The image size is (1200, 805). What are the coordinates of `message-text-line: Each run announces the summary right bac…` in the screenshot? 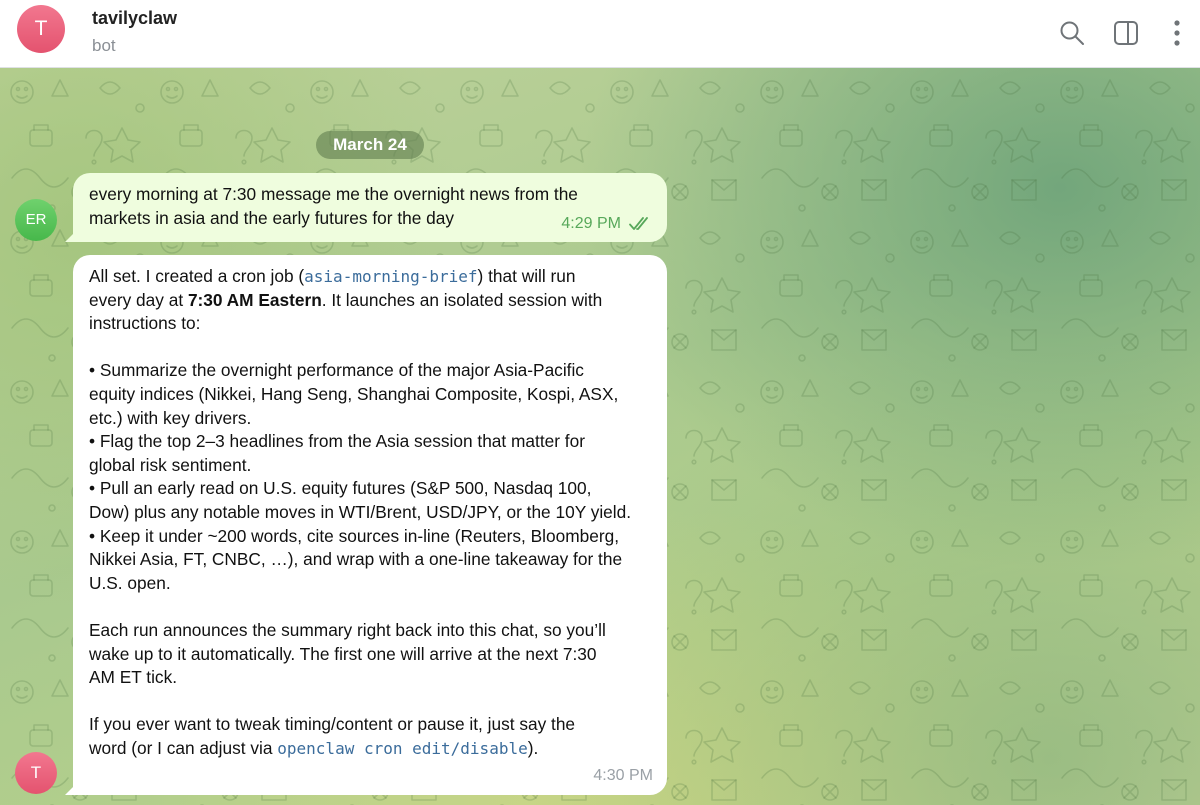 It's located at (347, 629).